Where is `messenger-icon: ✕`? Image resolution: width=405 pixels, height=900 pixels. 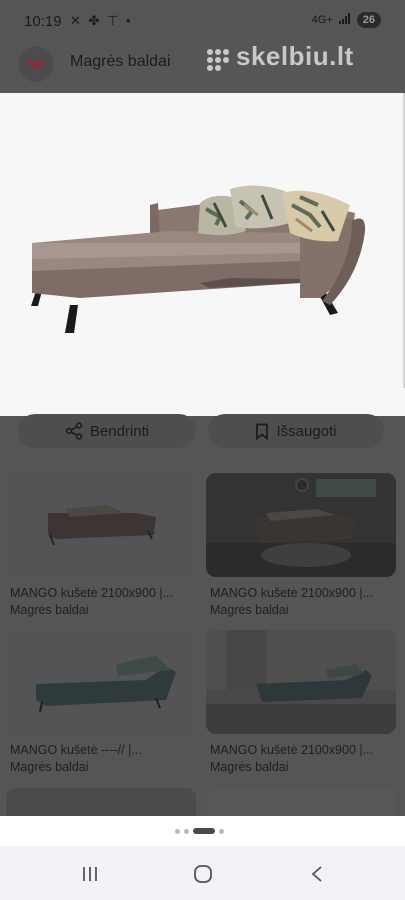 messenger-icon: ✕ is located at coordinates (76, 20).